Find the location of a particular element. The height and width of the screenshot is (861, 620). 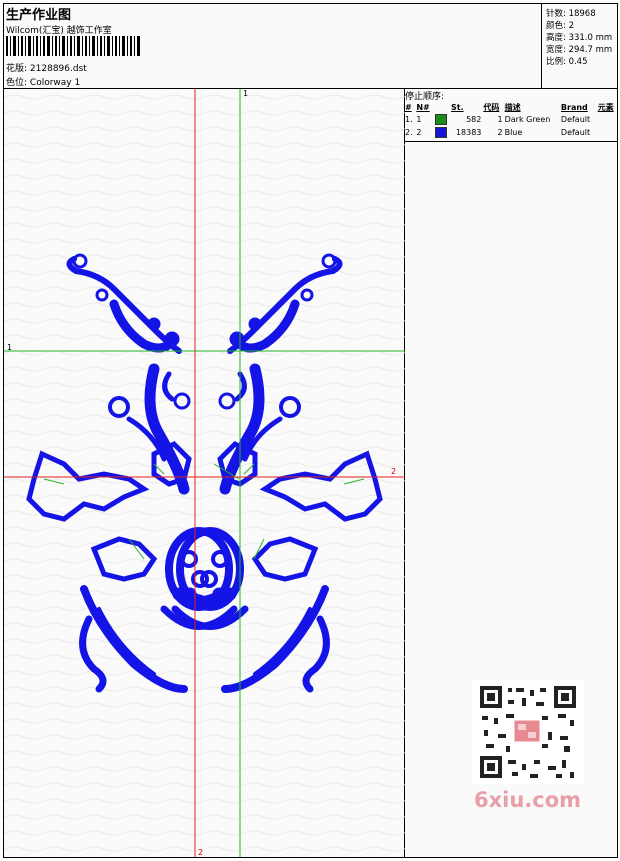

pattern-file: 花版: 2128896.dst is located at coordinates (46, 69).